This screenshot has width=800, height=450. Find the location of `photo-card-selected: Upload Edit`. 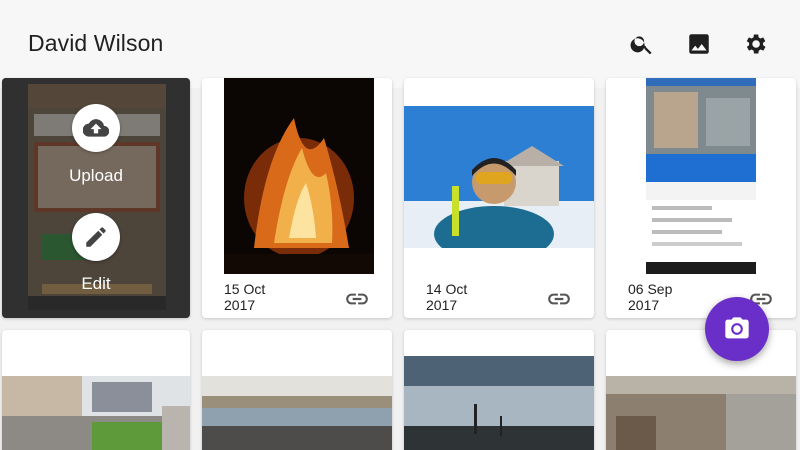

photo-card-selected: Upload Edit is located at coordinates (96, 198).